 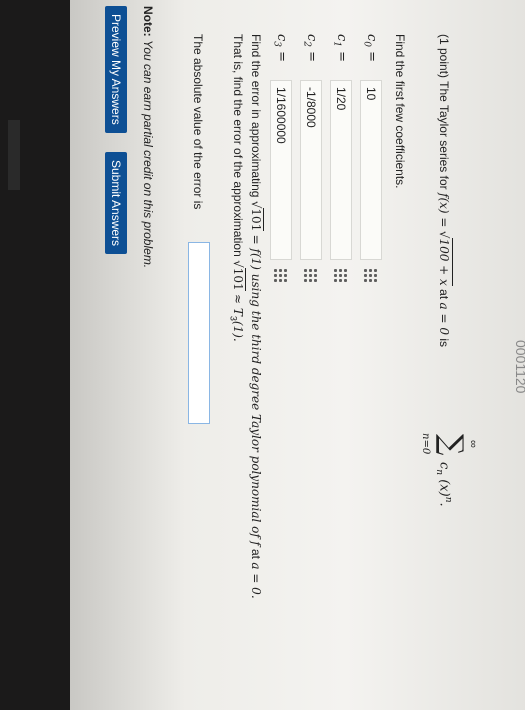 What do you see at coordinates (444, 135) in the screenshot?
I see `intro-a: The Taylor series for` at bounding box center [444, 135].